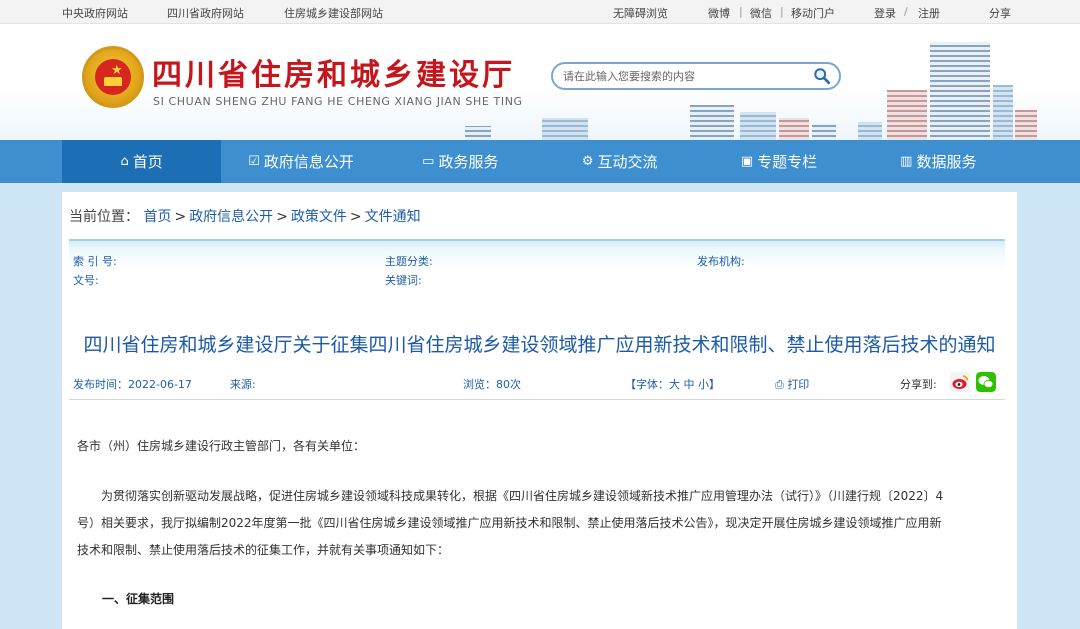  I want to click on nav-home: ⌂ 首页, so click(142, 161).